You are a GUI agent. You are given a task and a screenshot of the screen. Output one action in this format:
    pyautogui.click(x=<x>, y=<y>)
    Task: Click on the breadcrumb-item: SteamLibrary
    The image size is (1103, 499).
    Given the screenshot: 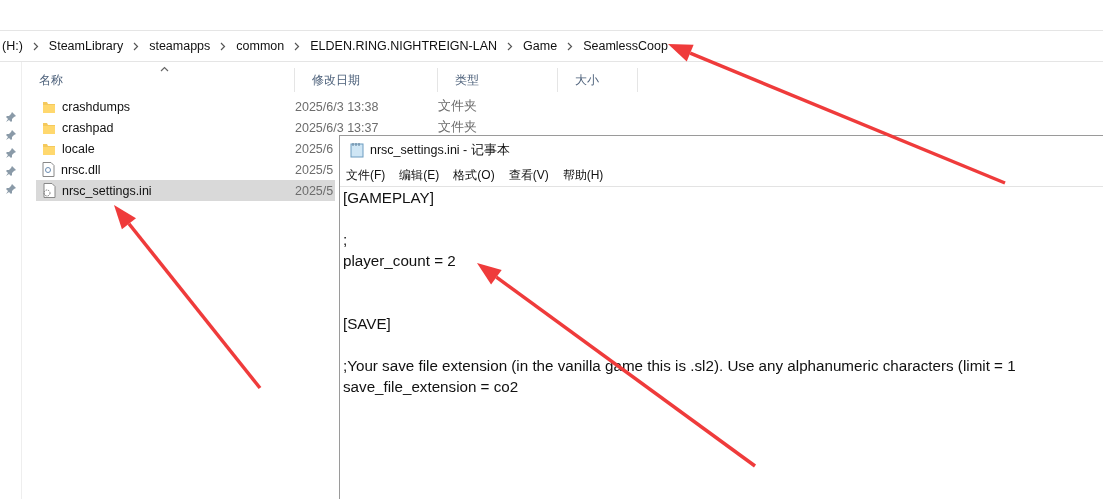 What is the action you would take?
    pyautogui.click(x=86, y=46)
    